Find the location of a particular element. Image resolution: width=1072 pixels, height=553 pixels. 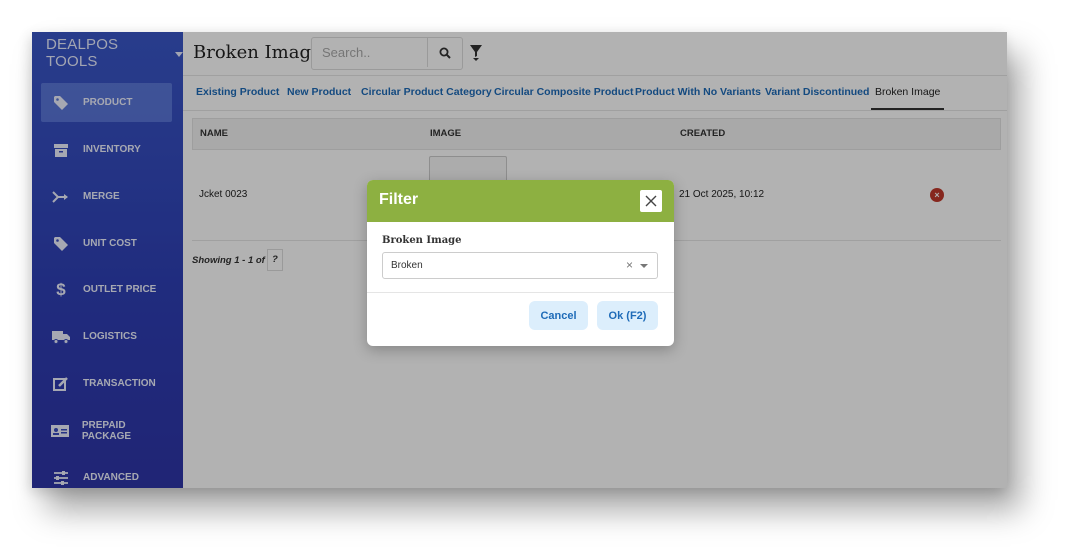

cancel-button: Cancel is located at coordinates (558, 315).